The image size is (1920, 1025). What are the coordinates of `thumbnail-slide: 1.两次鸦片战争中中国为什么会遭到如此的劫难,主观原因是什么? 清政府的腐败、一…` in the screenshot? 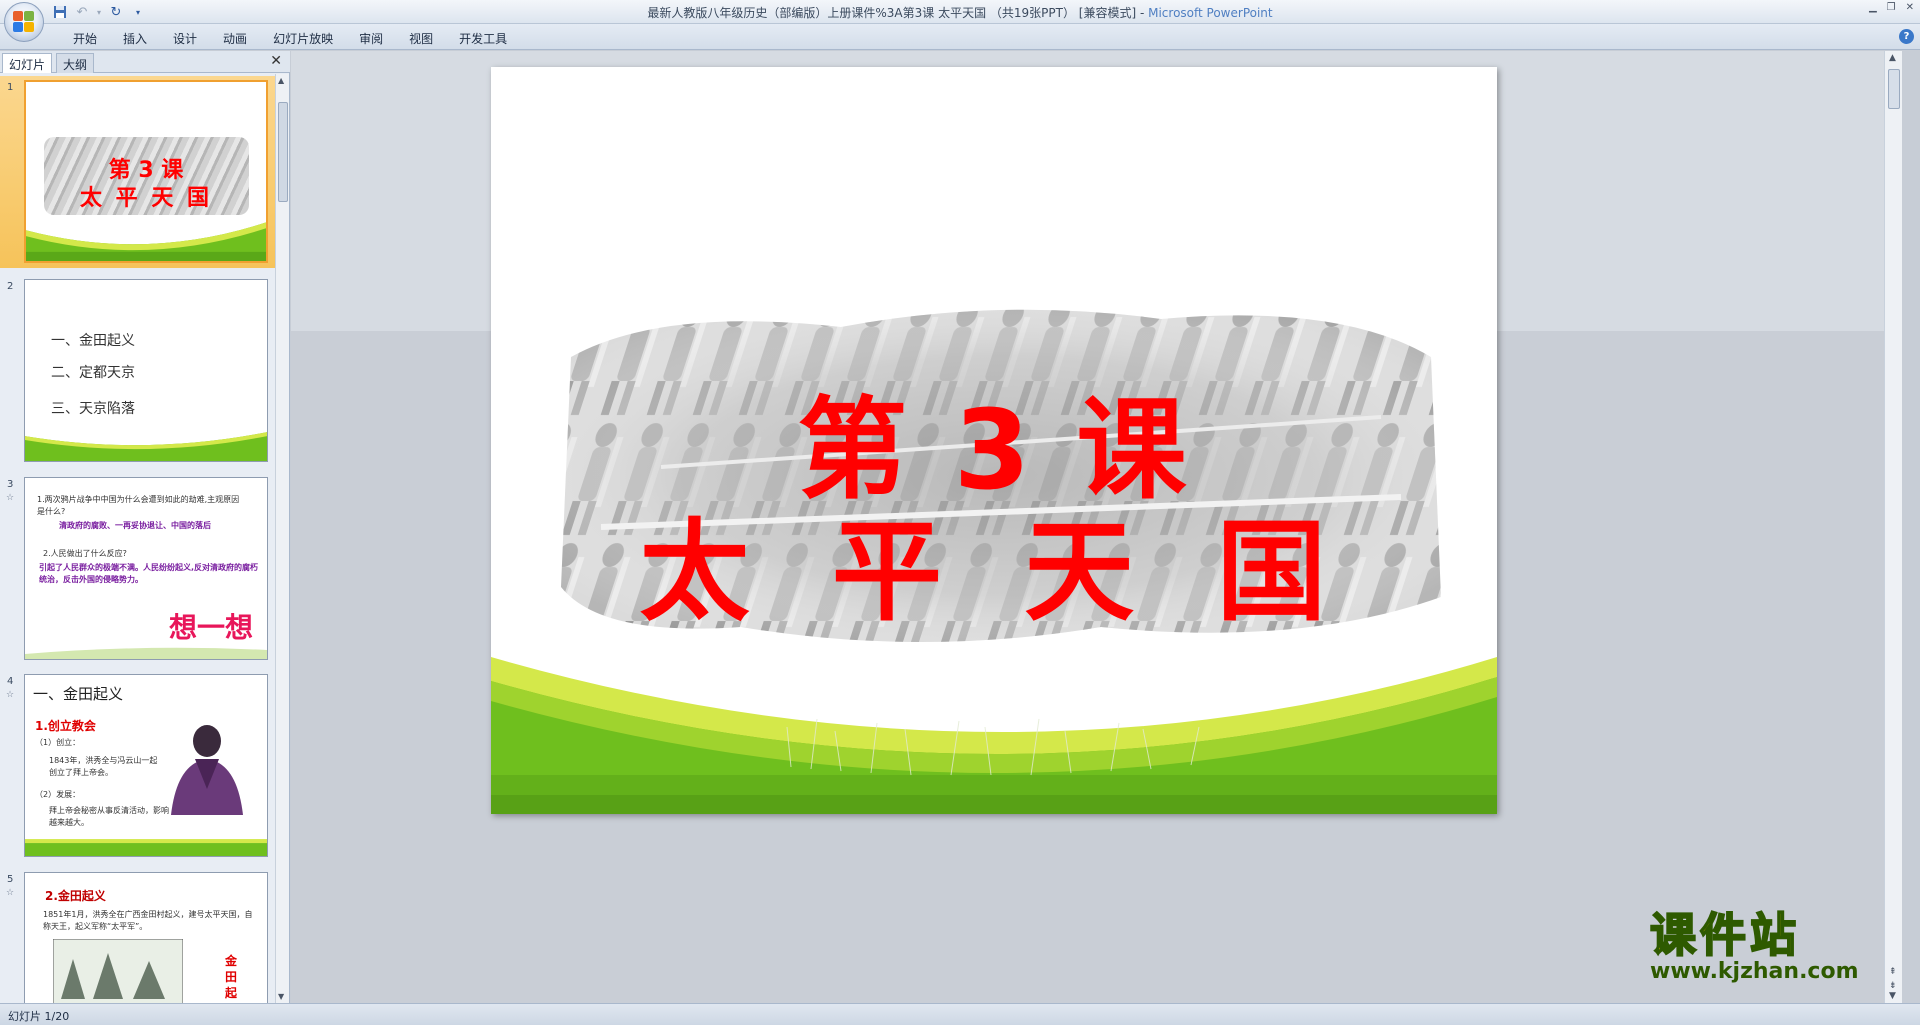 It's located at (146, 568).